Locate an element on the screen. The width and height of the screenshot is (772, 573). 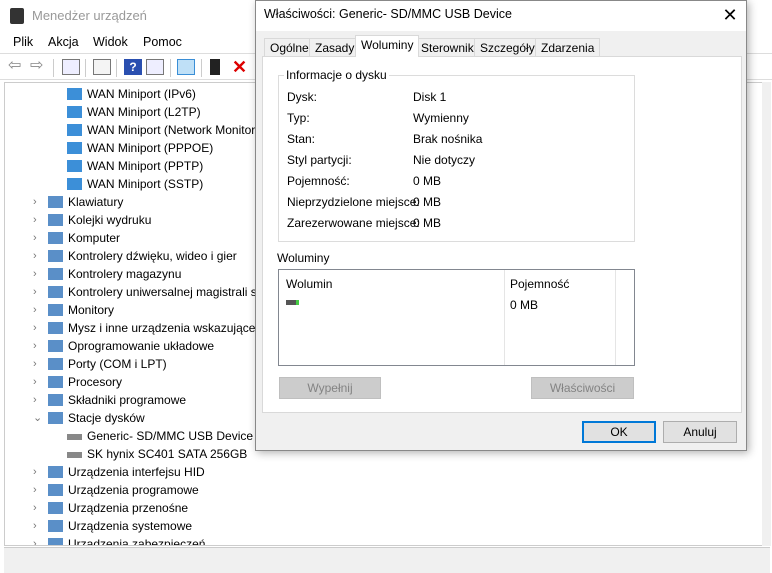
forward-icon: ⇨ is located at coordinates (39, 66).